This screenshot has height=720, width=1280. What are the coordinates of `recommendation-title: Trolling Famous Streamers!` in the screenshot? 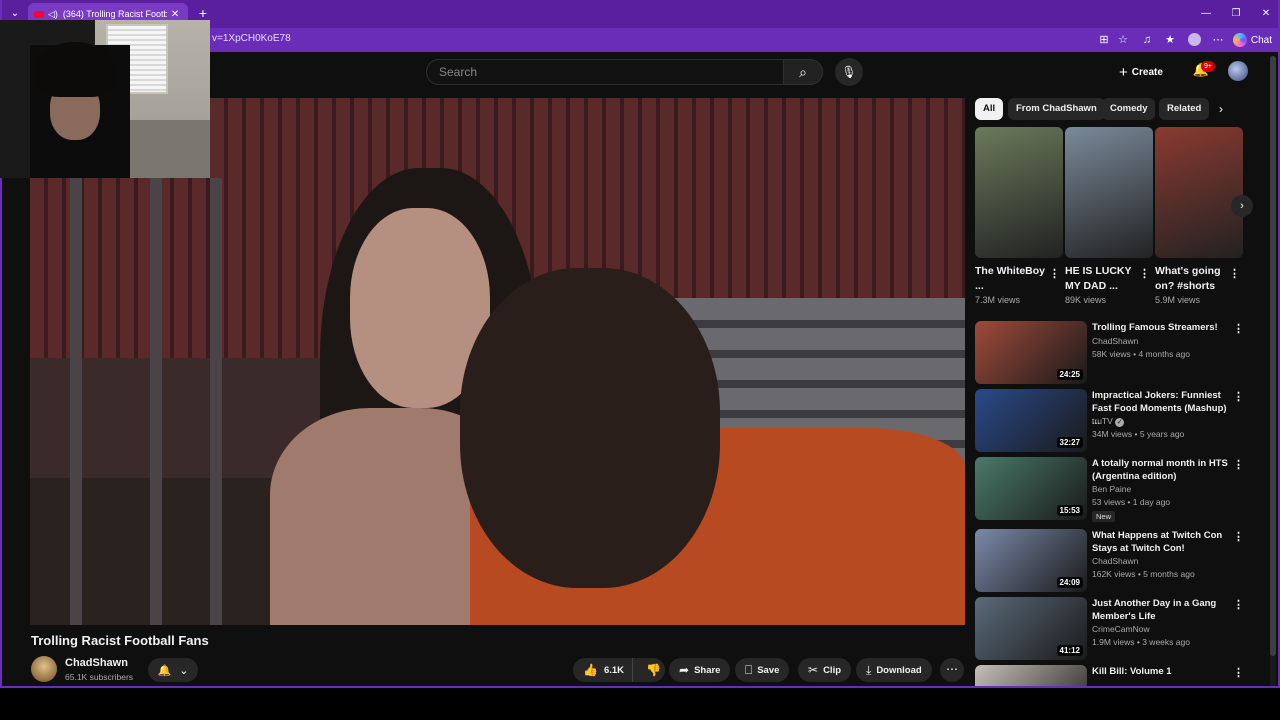 It's located at (1162, 327).